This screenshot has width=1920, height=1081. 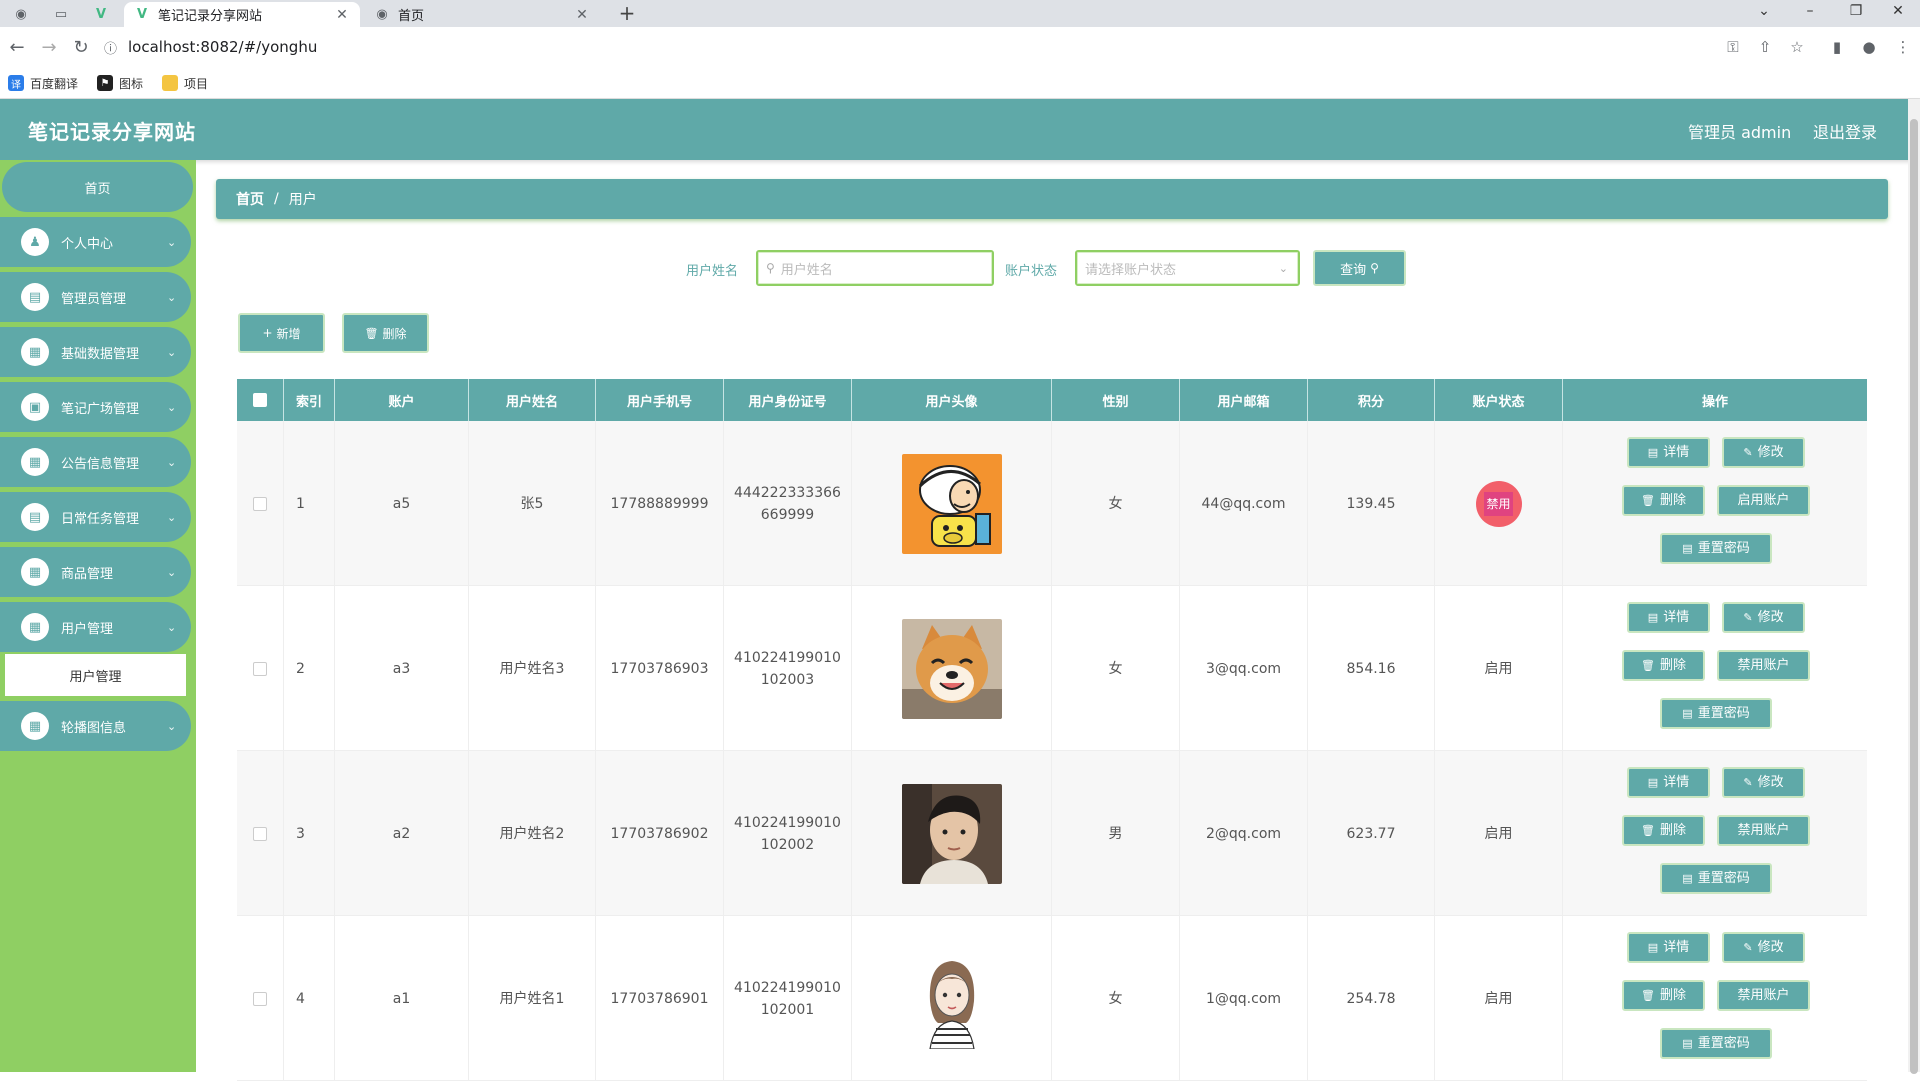 I want to click on bookmark-icons: ⚑ 图标, so click(x=120, y=83).